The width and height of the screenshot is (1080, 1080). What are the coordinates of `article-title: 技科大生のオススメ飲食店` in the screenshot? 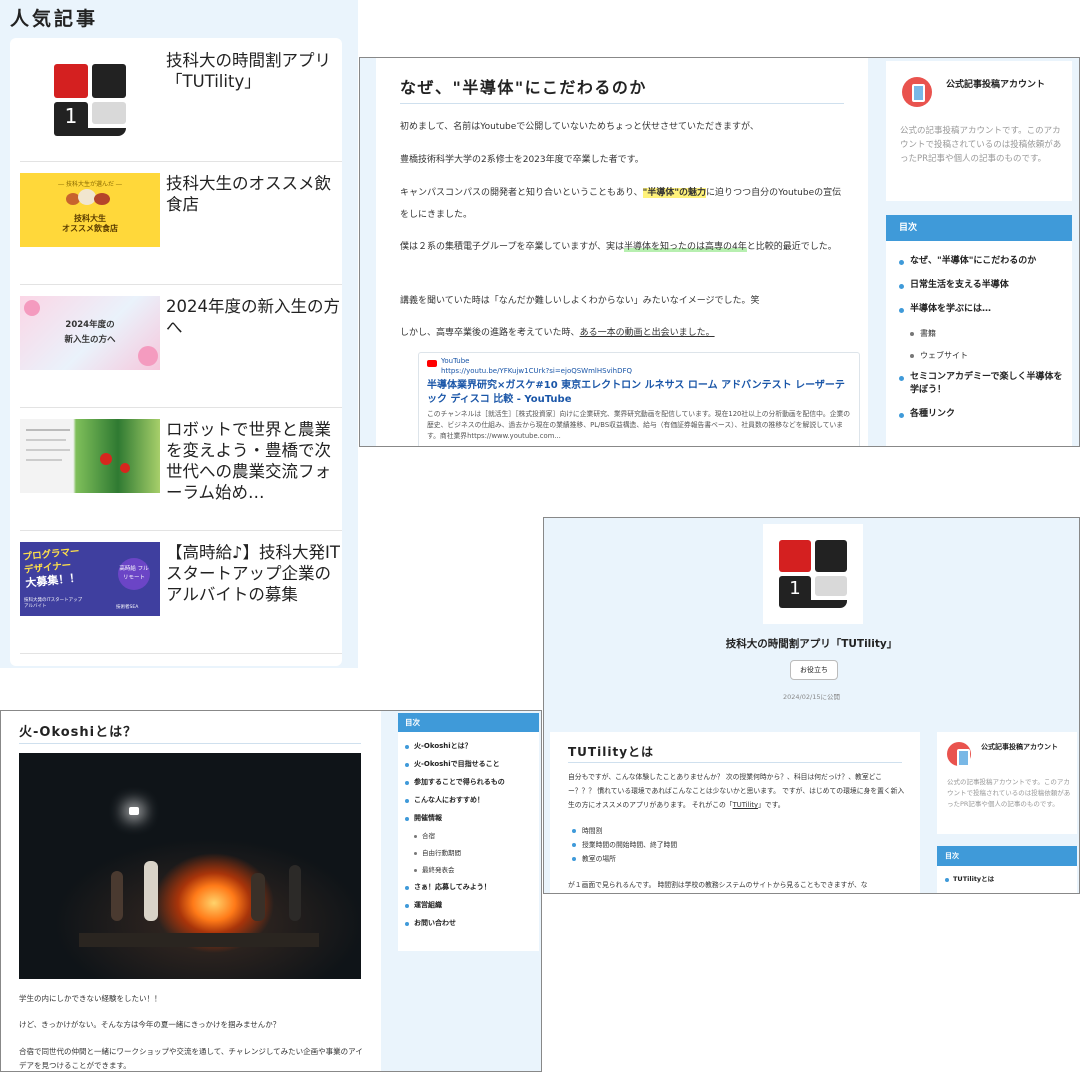 It's located at (254, 194).